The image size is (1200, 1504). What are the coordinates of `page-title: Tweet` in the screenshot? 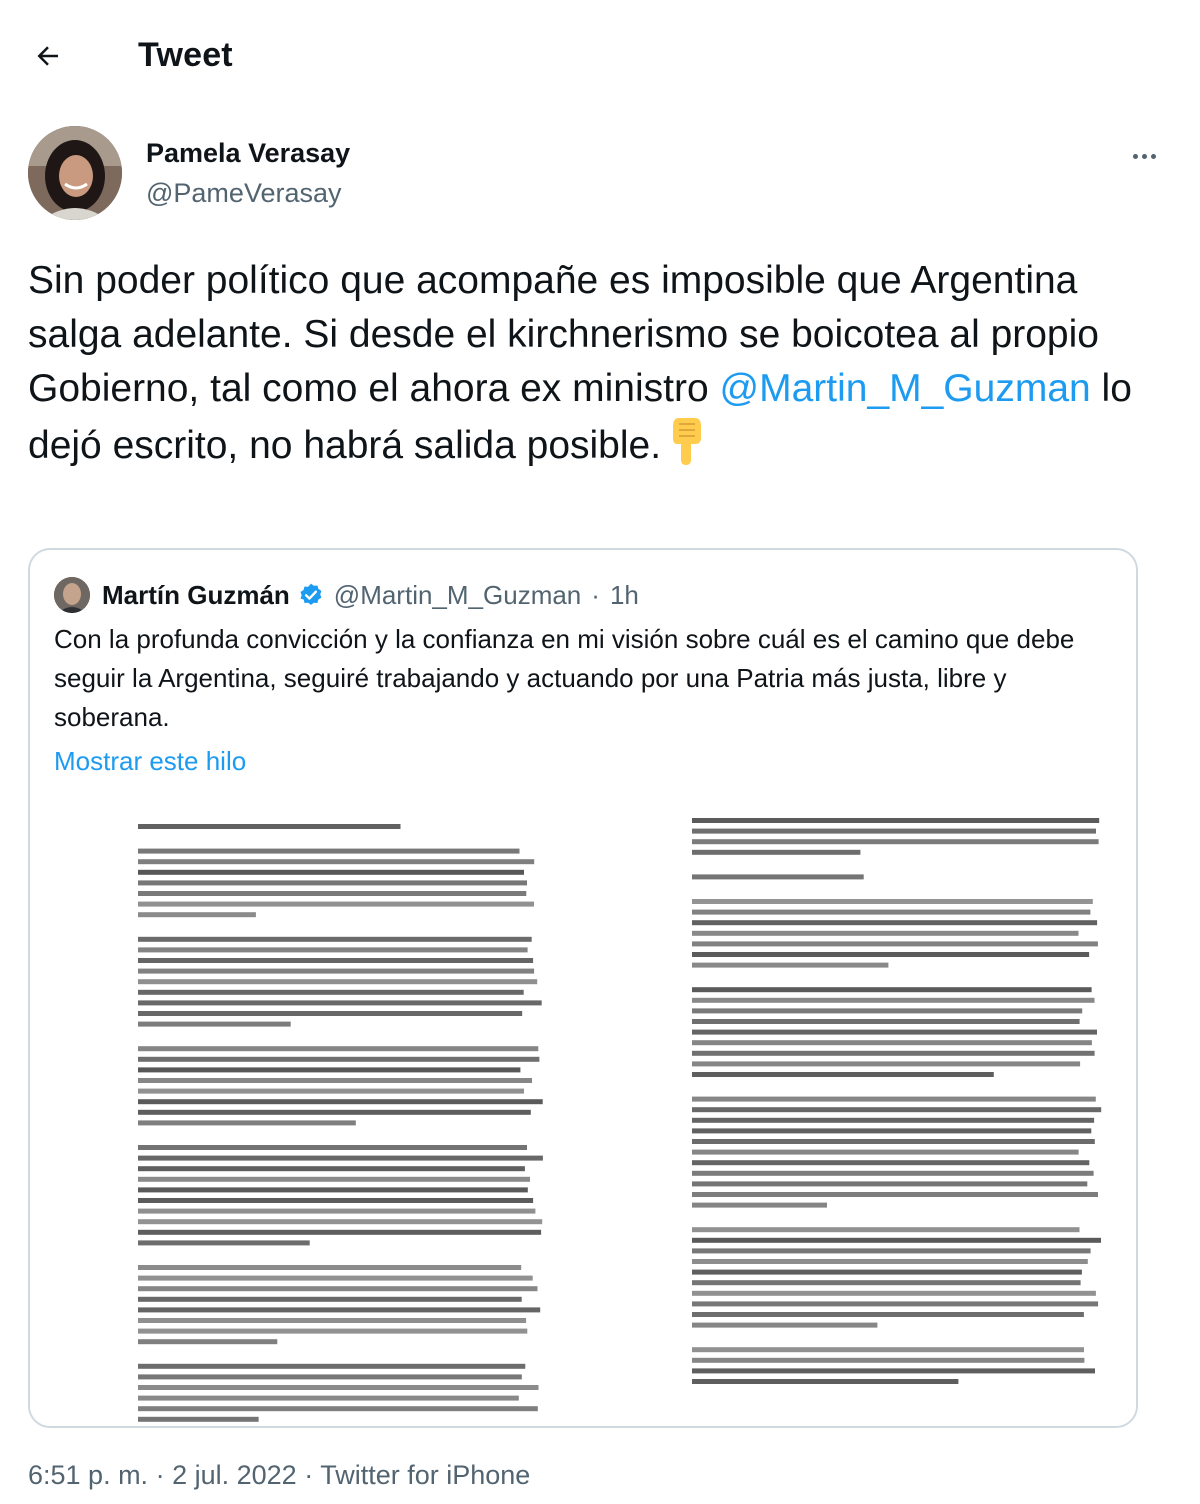 It's located at (185, 55).